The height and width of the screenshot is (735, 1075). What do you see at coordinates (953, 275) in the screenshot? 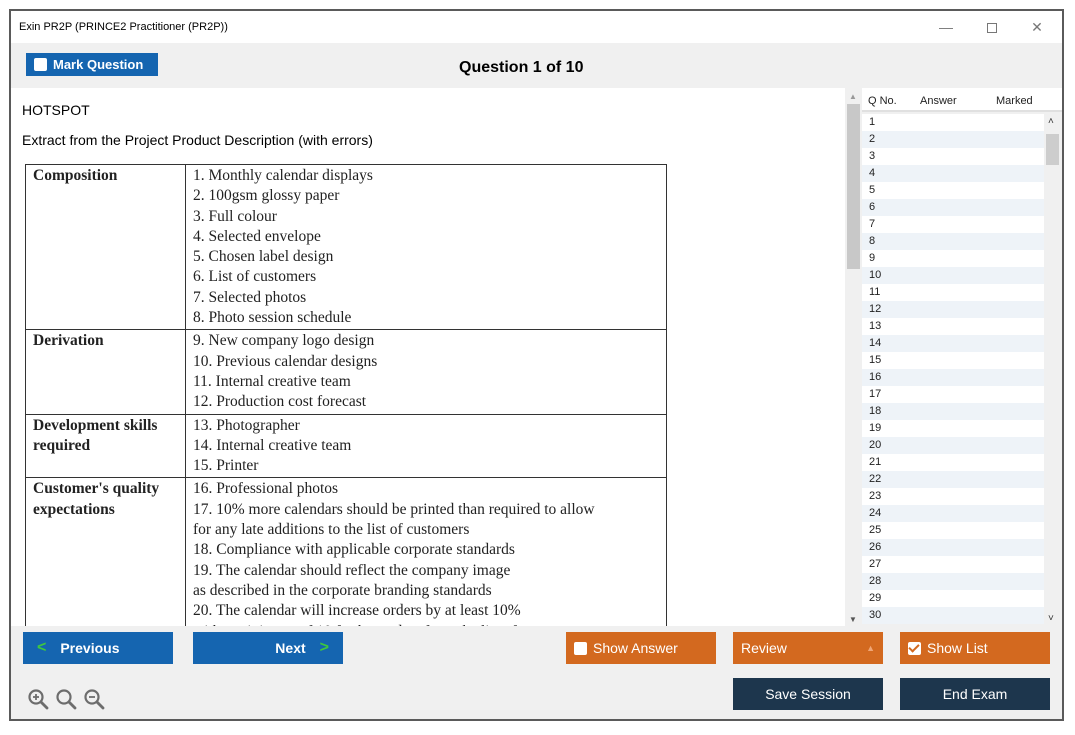
I see `question-list-row: 10` at bounding box center [953, 275].